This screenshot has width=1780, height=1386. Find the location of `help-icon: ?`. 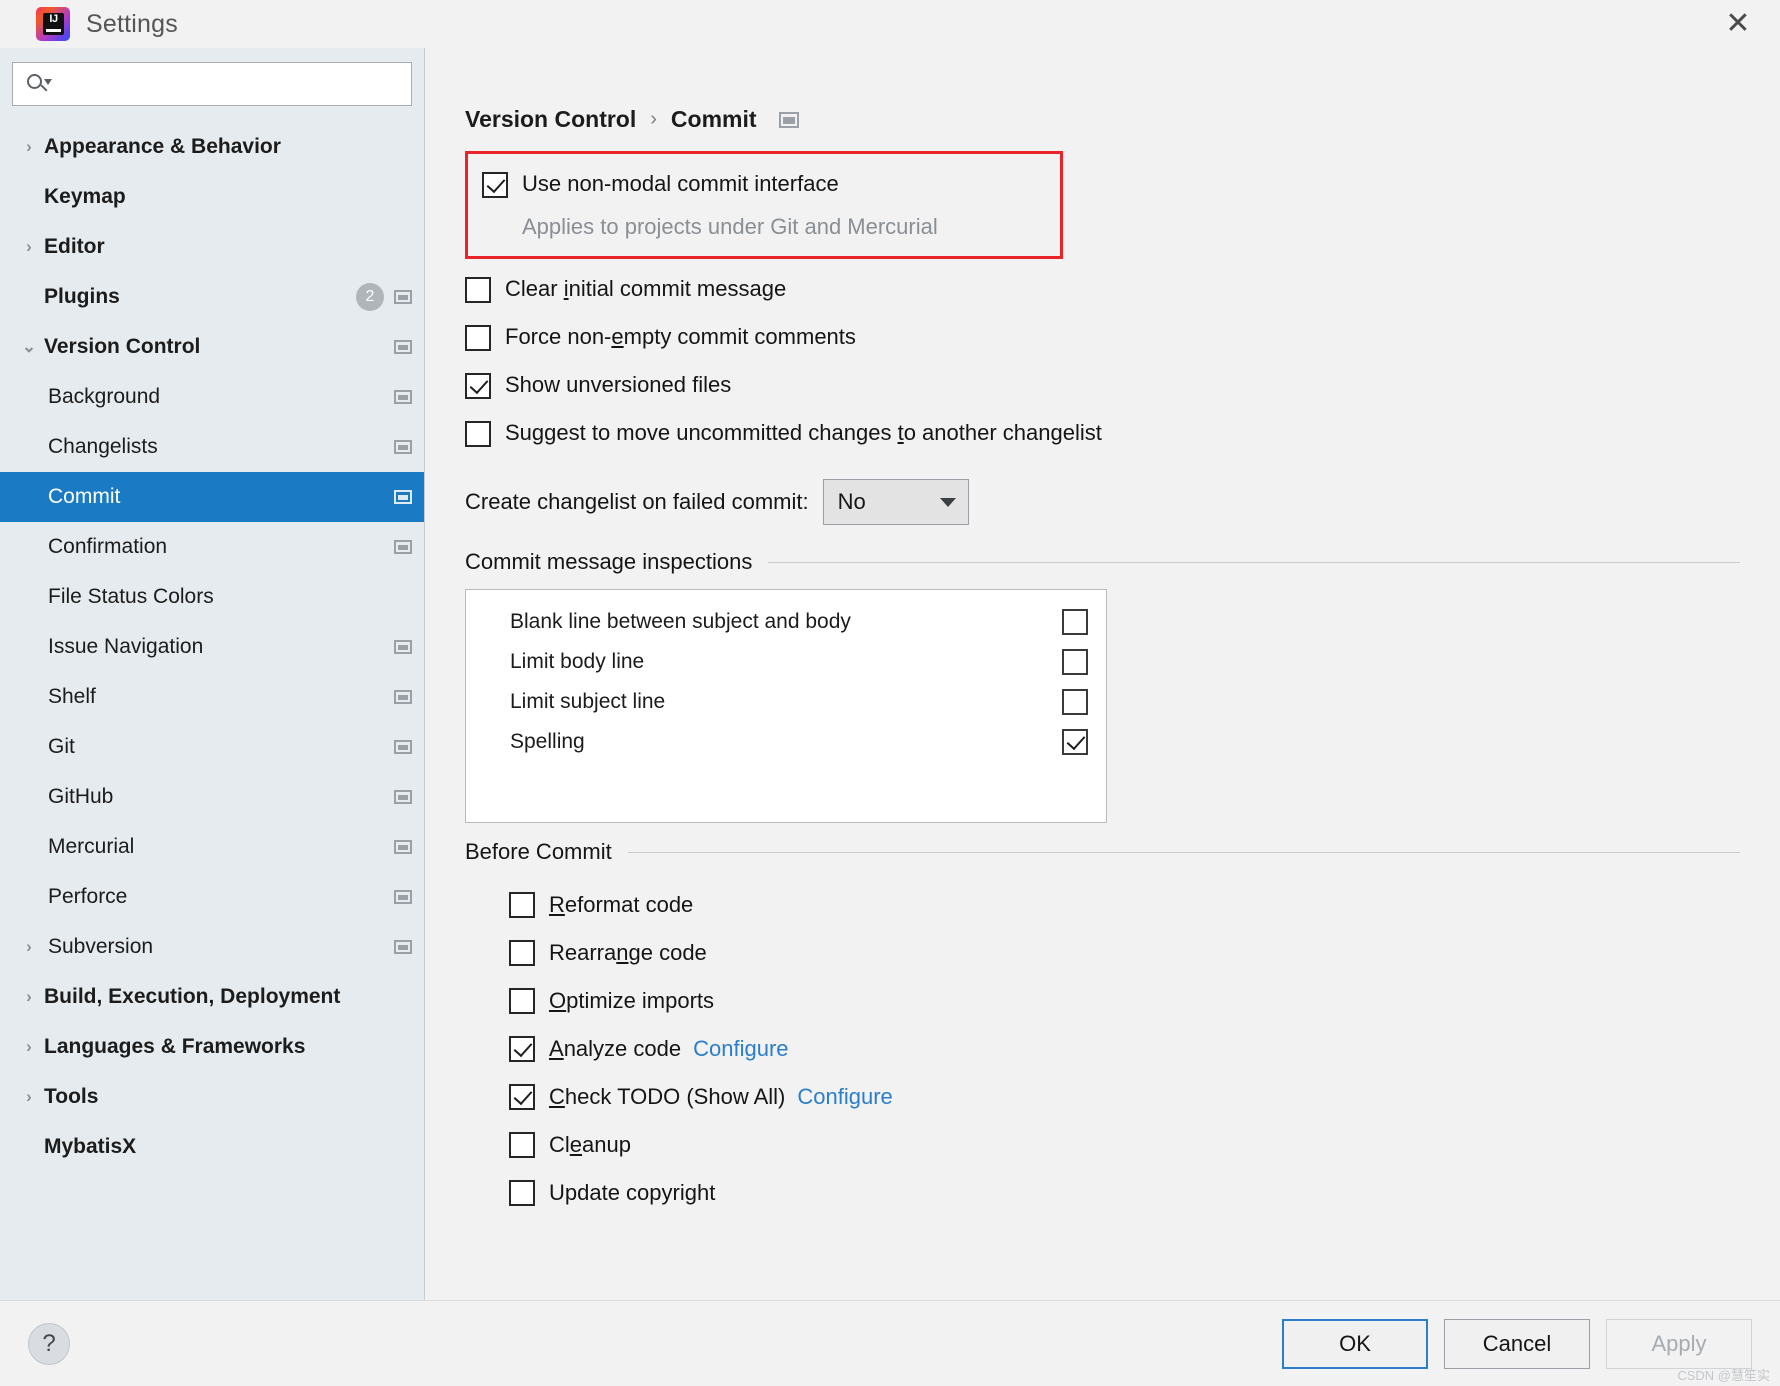

help-icon: ? is located at coordinates (49, 1343).